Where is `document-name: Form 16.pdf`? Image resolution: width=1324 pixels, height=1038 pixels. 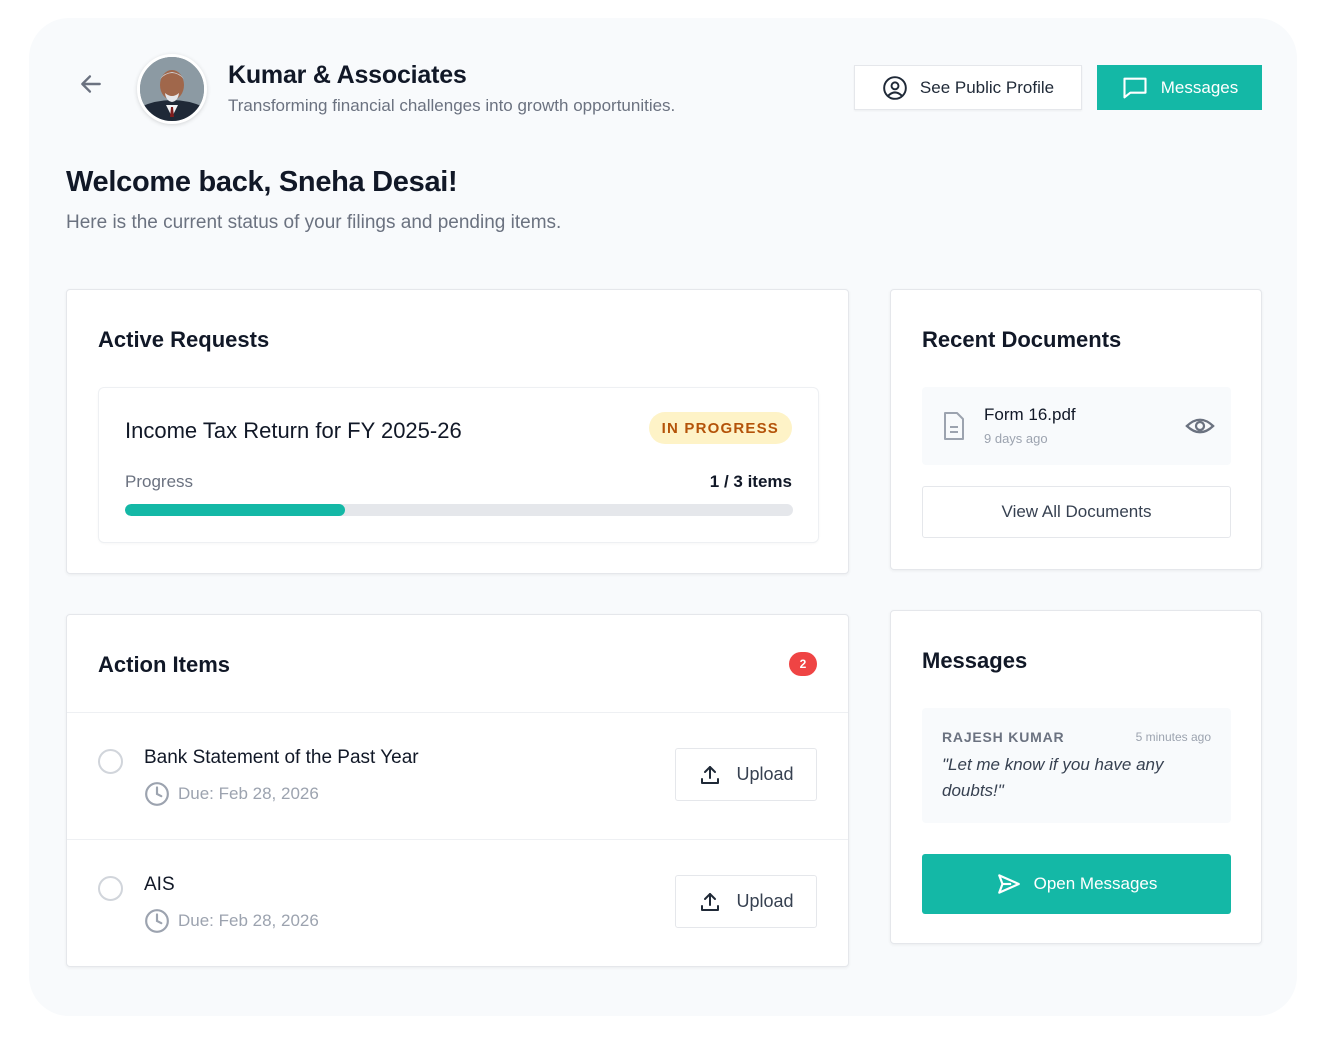 document-name: Form 16.pdf is located at coordinates (1030, 414).